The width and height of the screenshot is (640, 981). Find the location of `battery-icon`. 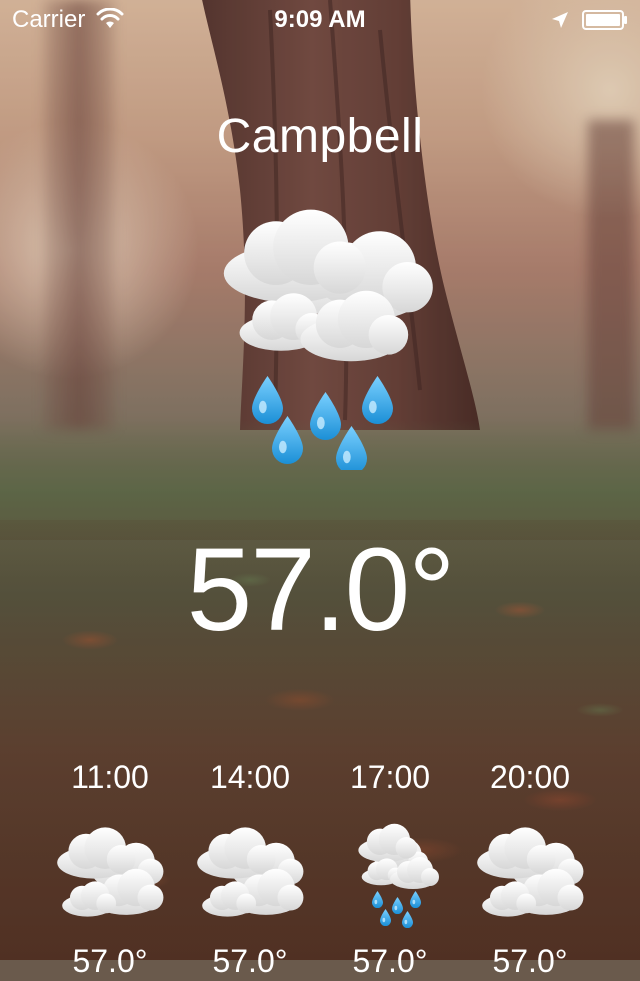

battery-icon is located at coordinates (604, 20).